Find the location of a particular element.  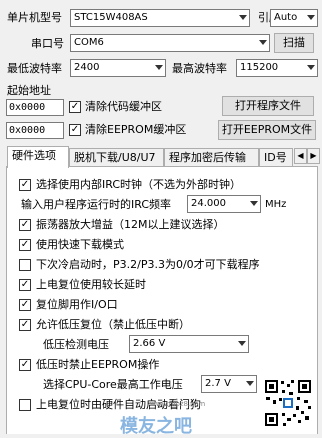

min-baud-select: 2400 is located at coordinates (118, 68).